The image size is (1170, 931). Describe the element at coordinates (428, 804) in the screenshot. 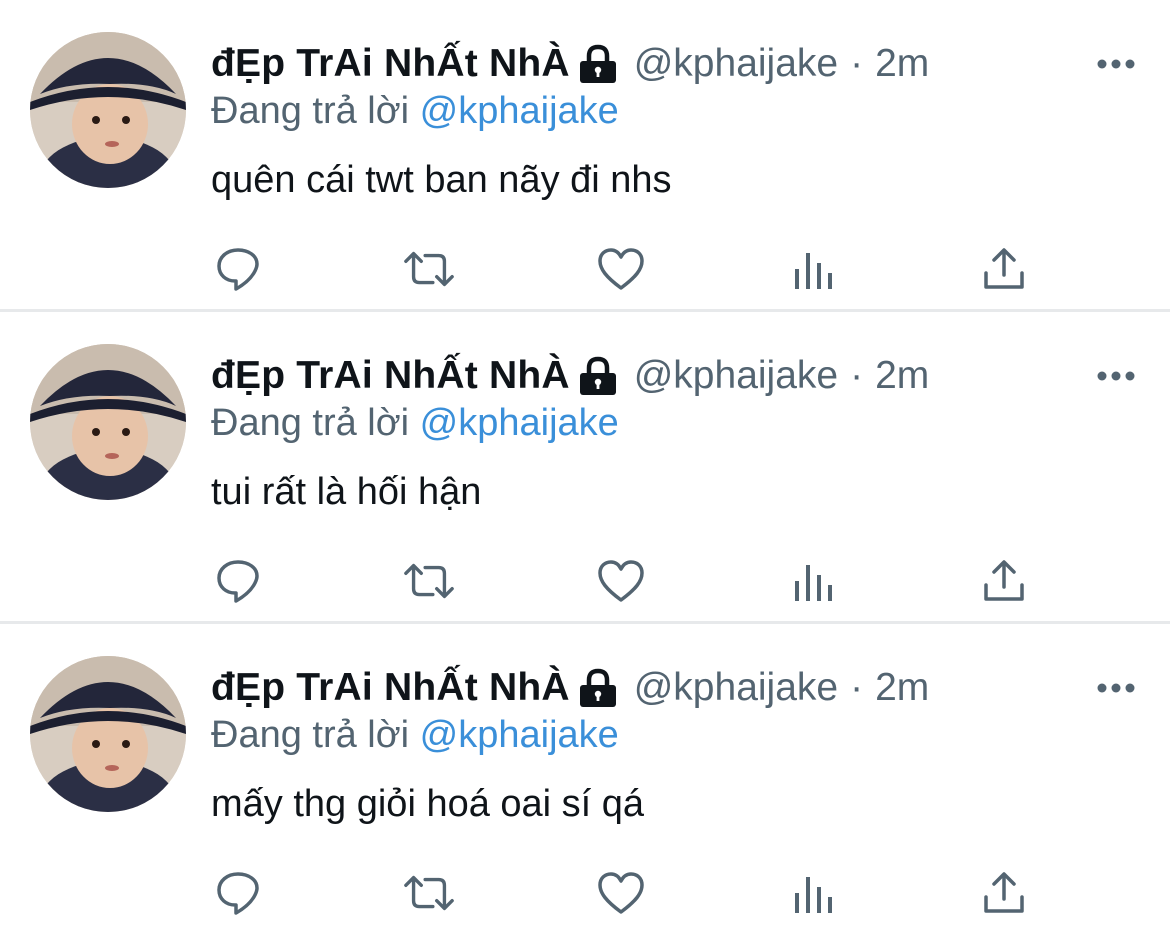

I see `tweet-text: mấy thg giỏi hoá oai sí qá` at that location.